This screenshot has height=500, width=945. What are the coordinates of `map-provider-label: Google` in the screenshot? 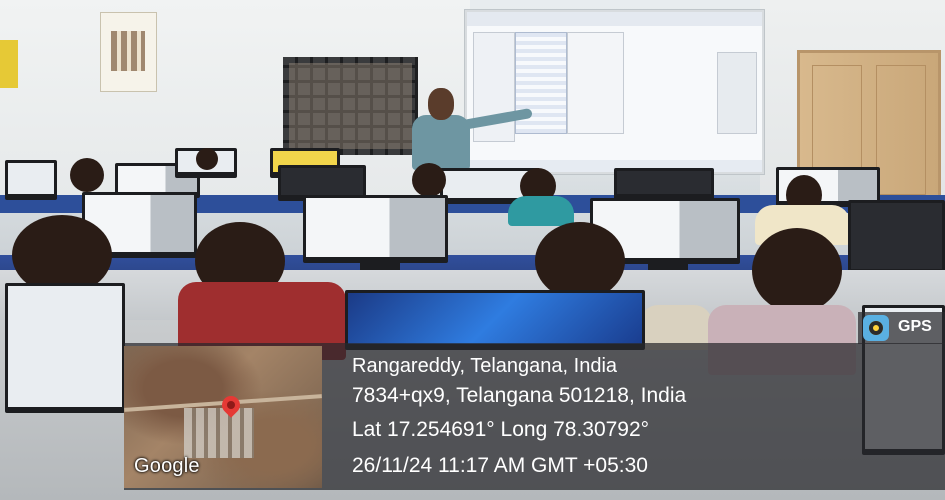 It's located at (167, 466).